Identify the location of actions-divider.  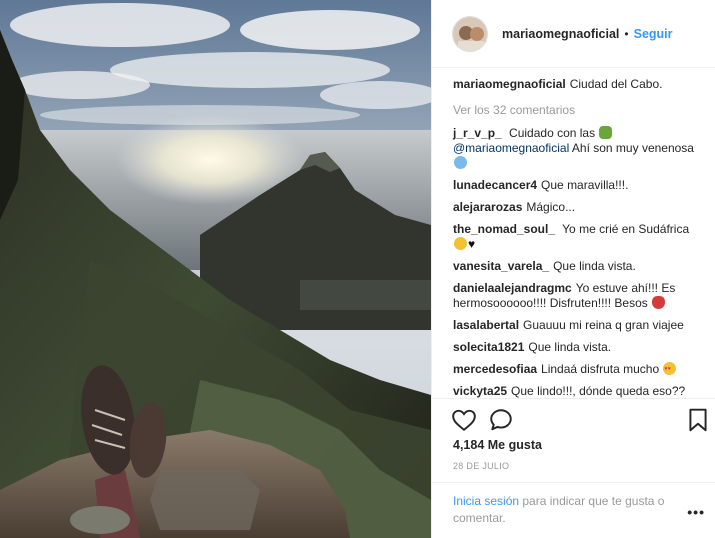
(573, 398).